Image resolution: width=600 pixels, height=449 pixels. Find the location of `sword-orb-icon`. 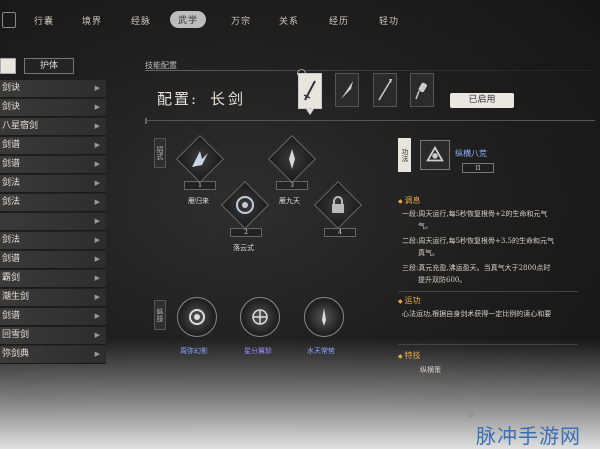

sword-orb-icon is located at coordinates (324, 317).